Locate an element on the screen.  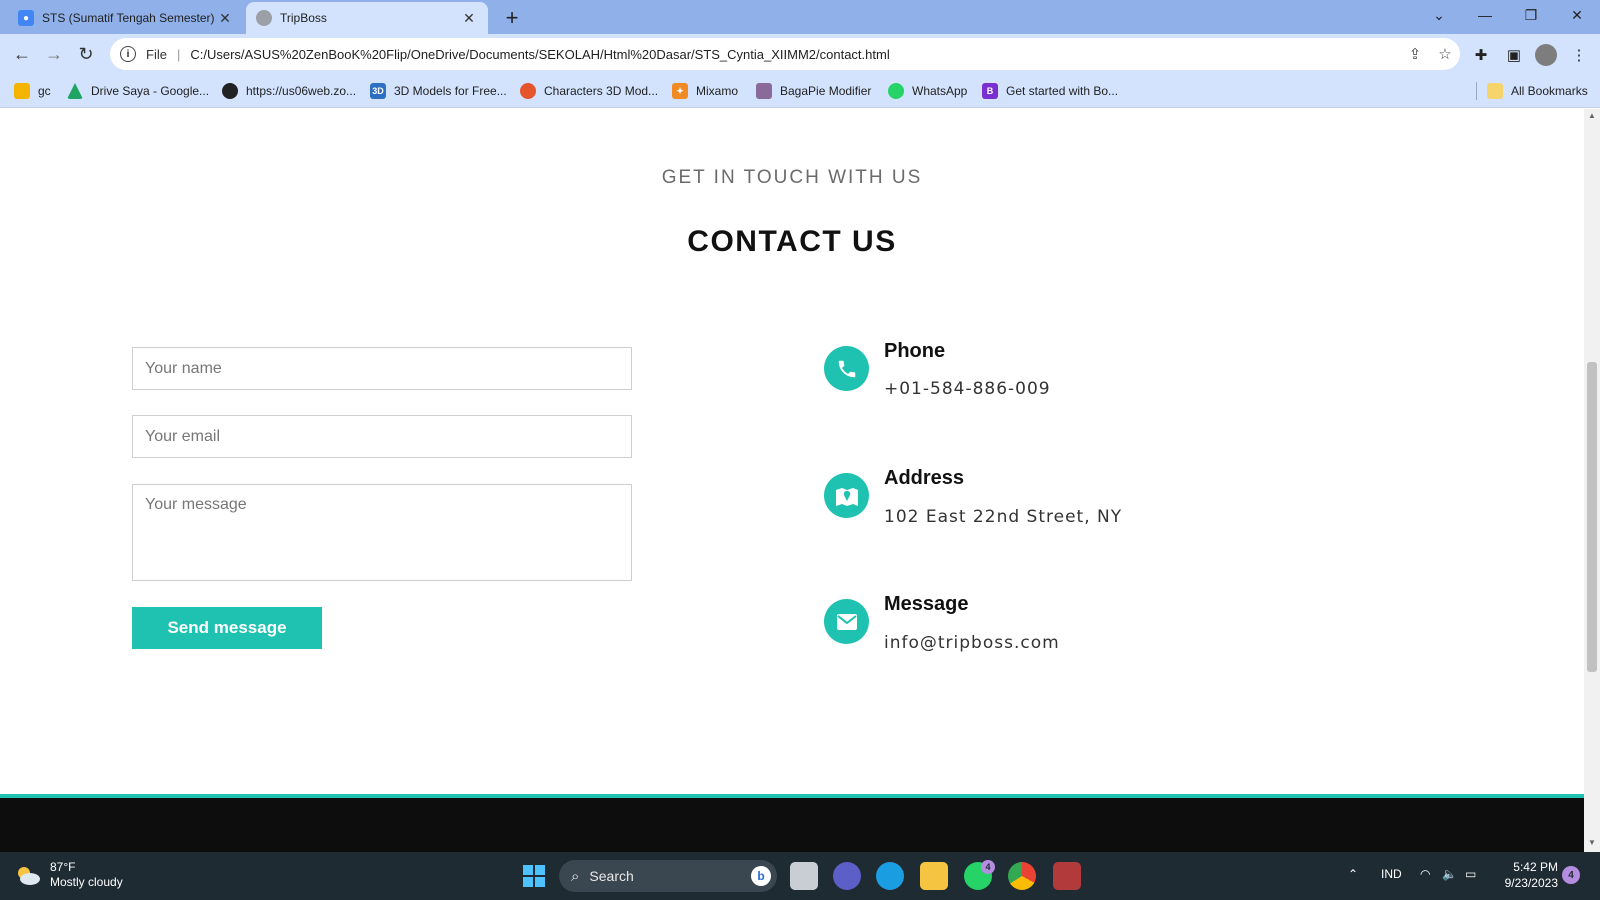
classroom-icon is located at coordinates (22, 91).